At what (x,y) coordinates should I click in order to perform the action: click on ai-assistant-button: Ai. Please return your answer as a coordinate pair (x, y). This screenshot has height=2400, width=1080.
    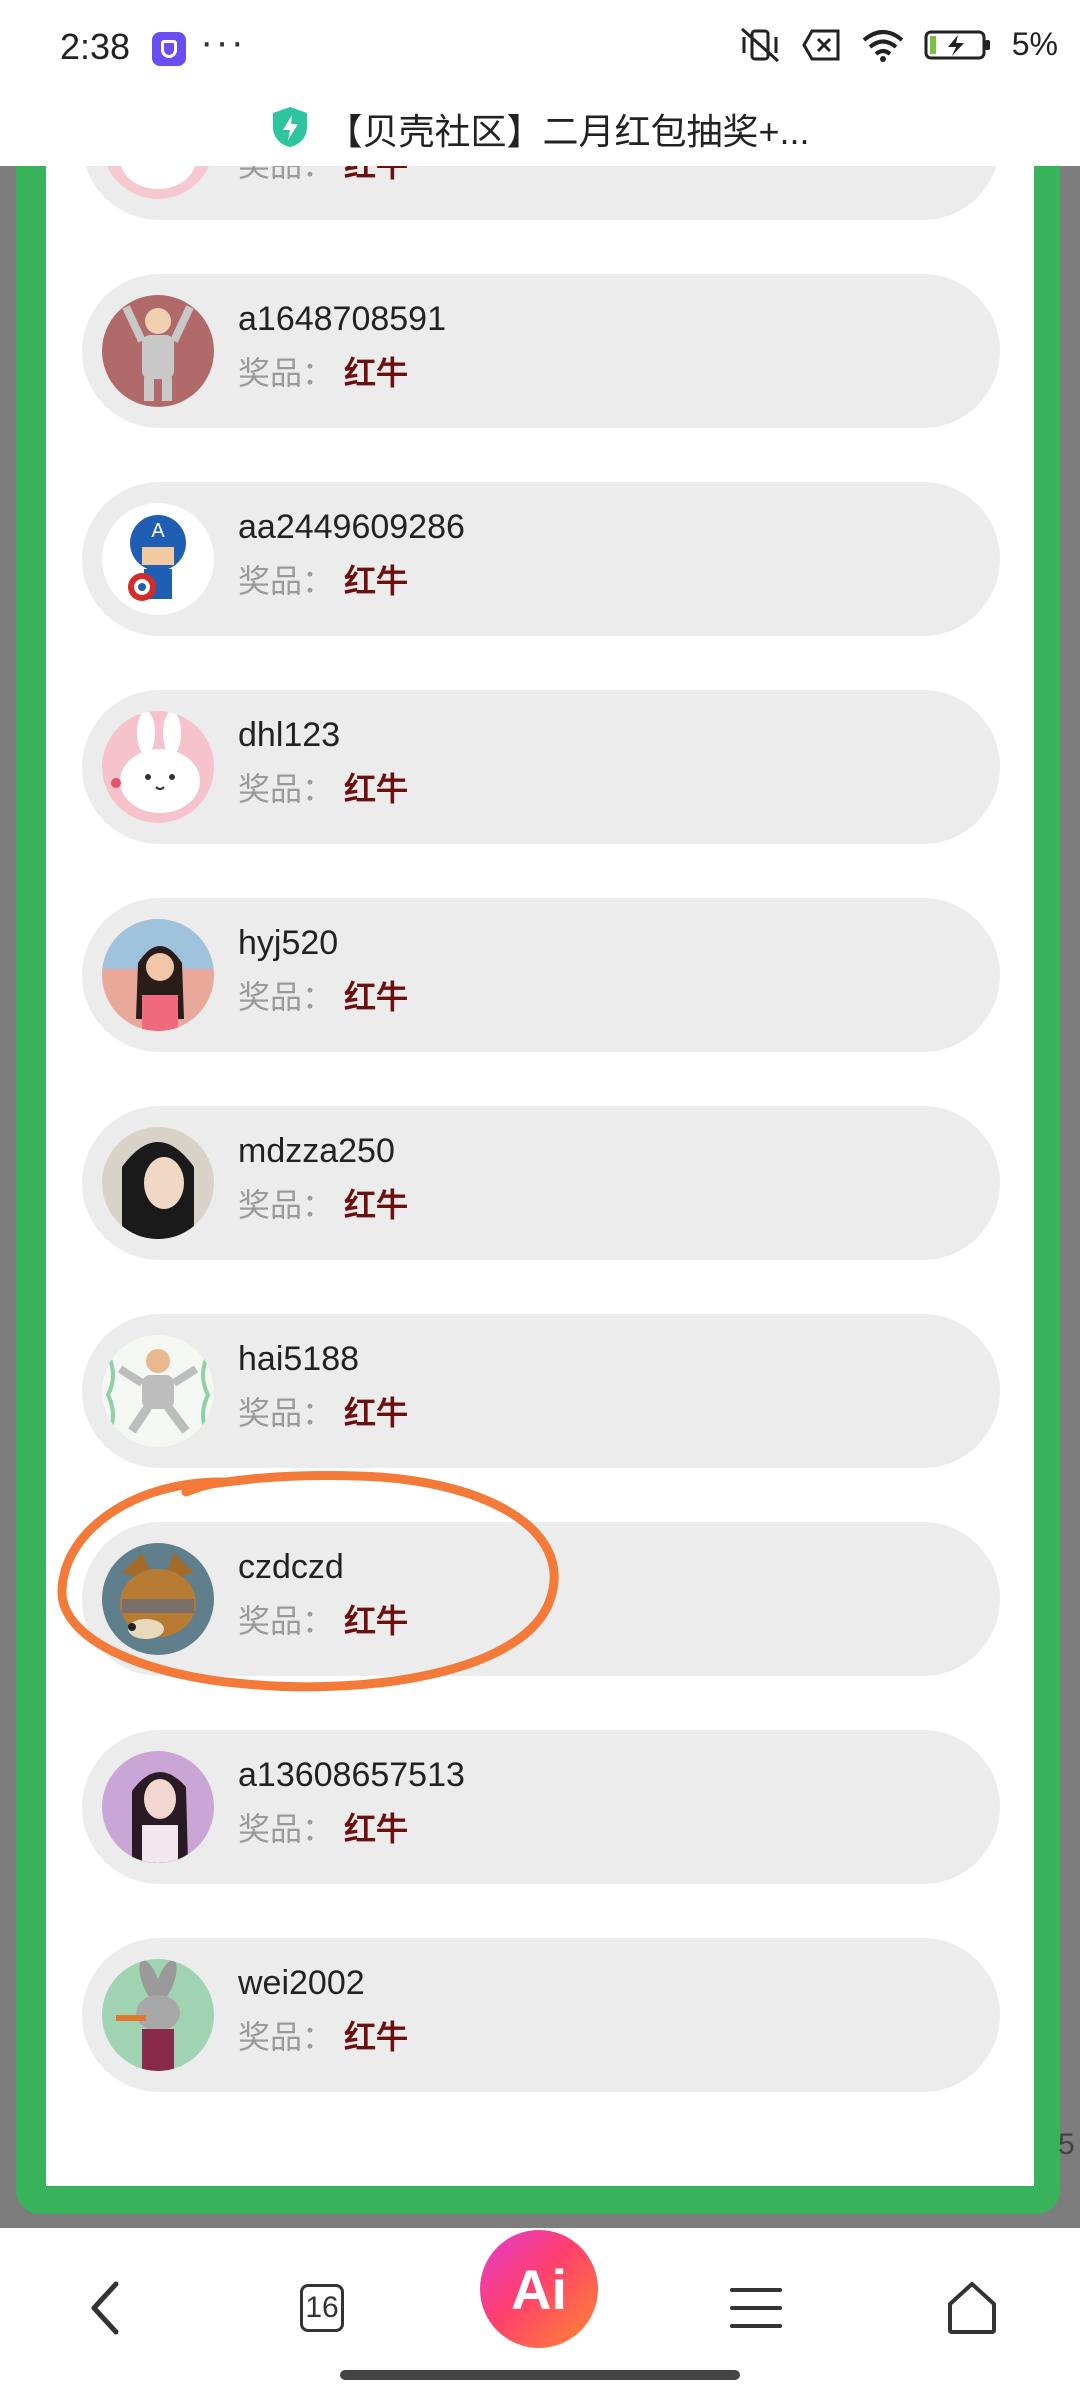
    Looking at the image, I should click on (539, 2289).